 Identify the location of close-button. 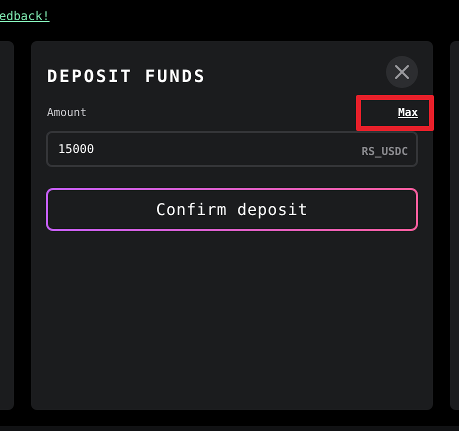
(402, 72).